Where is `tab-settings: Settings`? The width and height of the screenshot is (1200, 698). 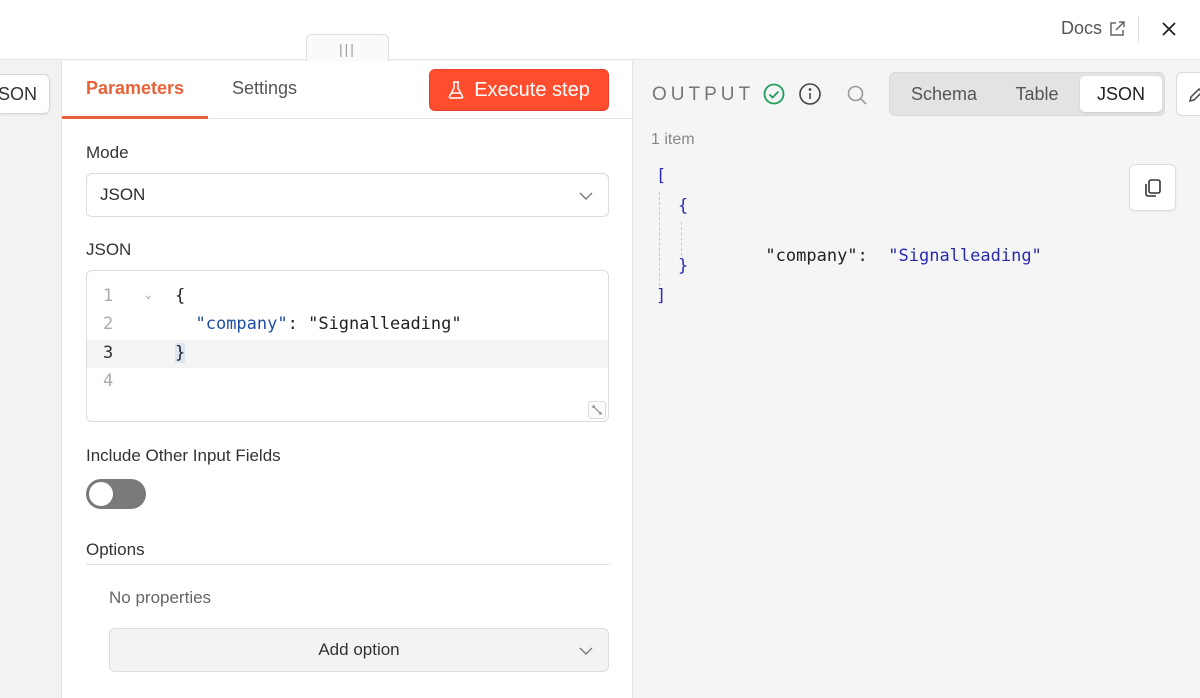
tab-settings: Settings is located at coordinates (264, 88).